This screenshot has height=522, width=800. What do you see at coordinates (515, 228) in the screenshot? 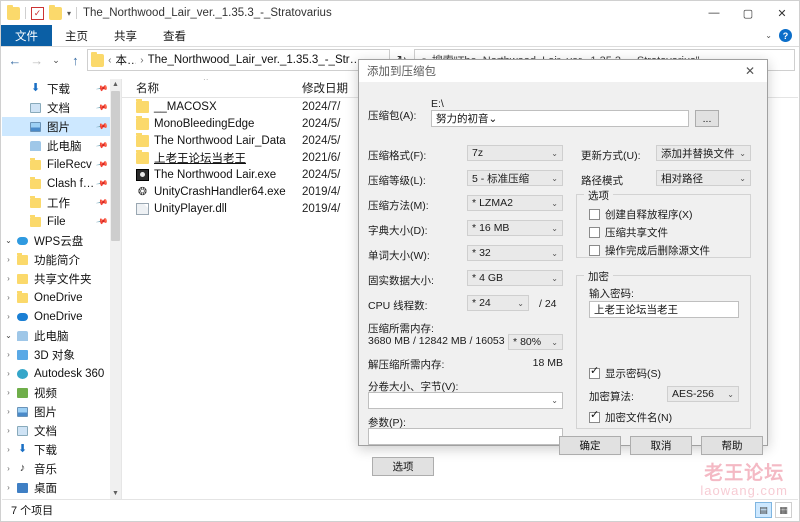
I see `dict-size-select: 16 MB ⌄` at bounding box center [515, 228].